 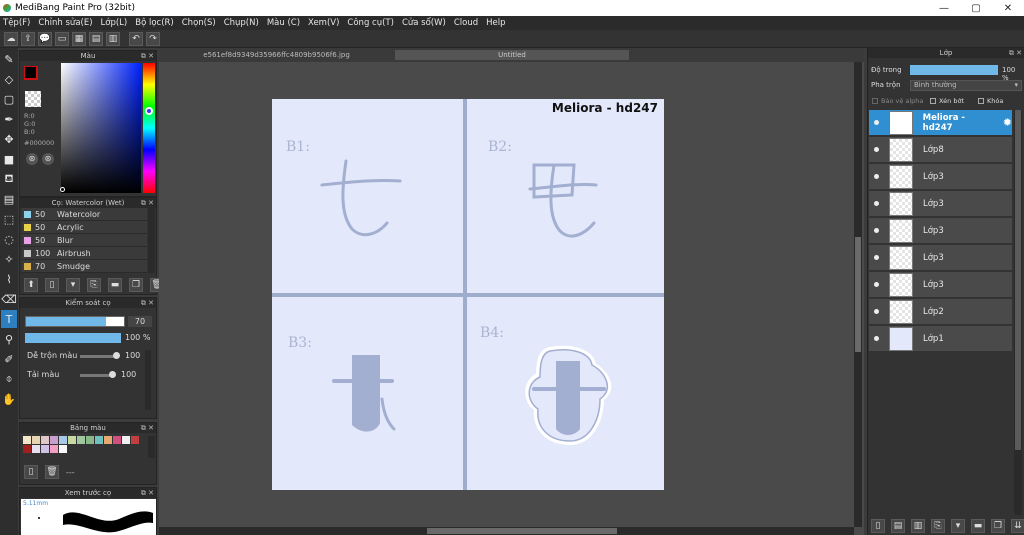 What do you see at coordinates (858, 294) in the screenshot?
I see `canvas-vertical-scrollbar` at bounding box center [858, 294].